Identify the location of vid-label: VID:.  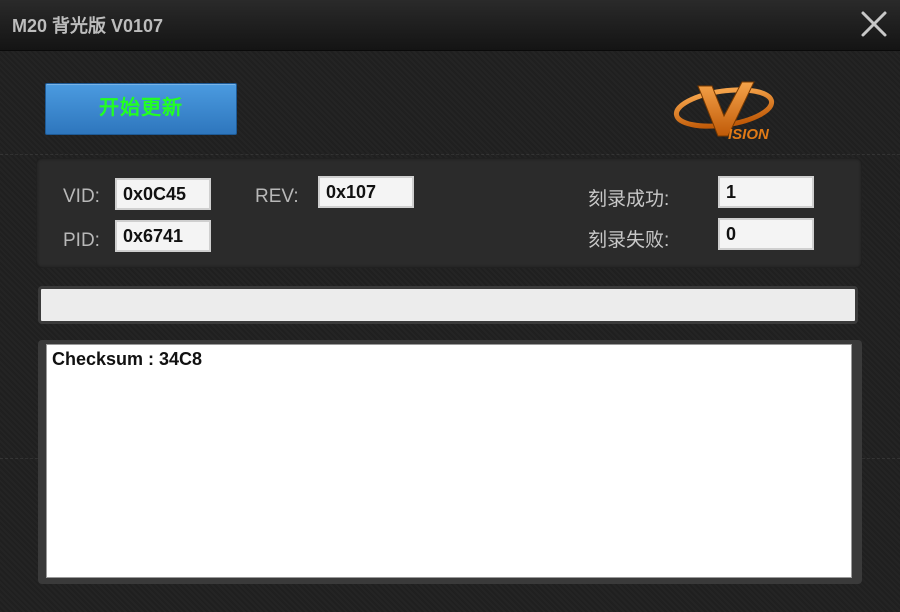
(81, 196).